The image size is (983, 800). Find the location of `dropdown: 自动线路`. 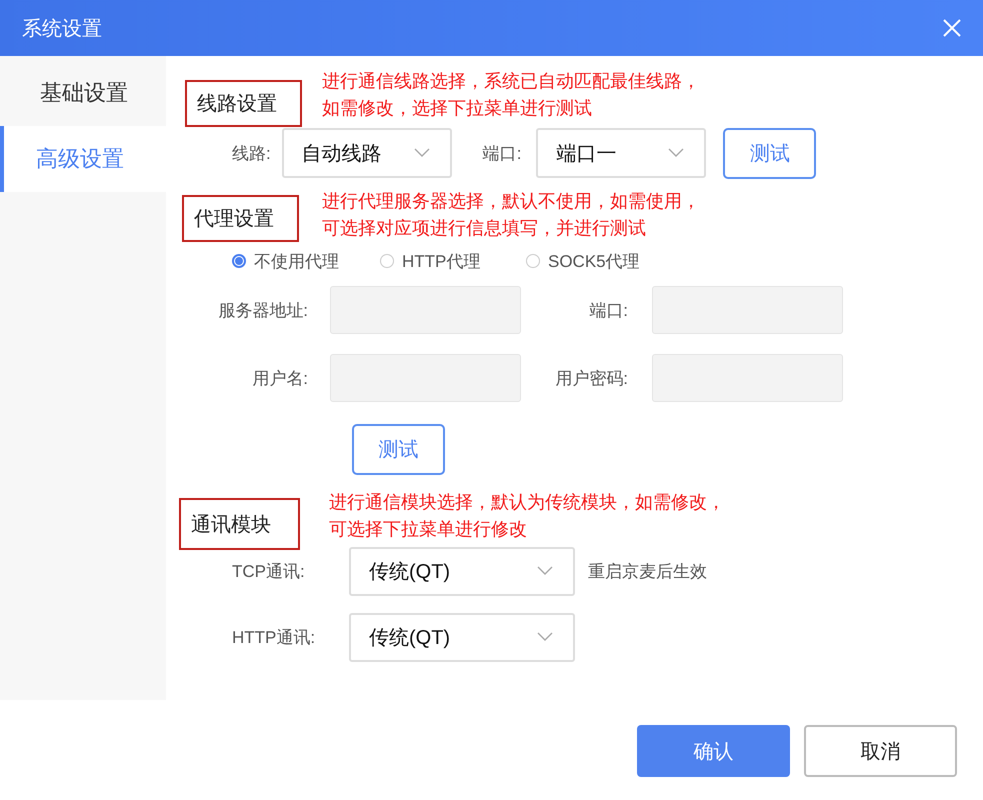

dropdown: 自动线路 is located at coordinates (367, 153).